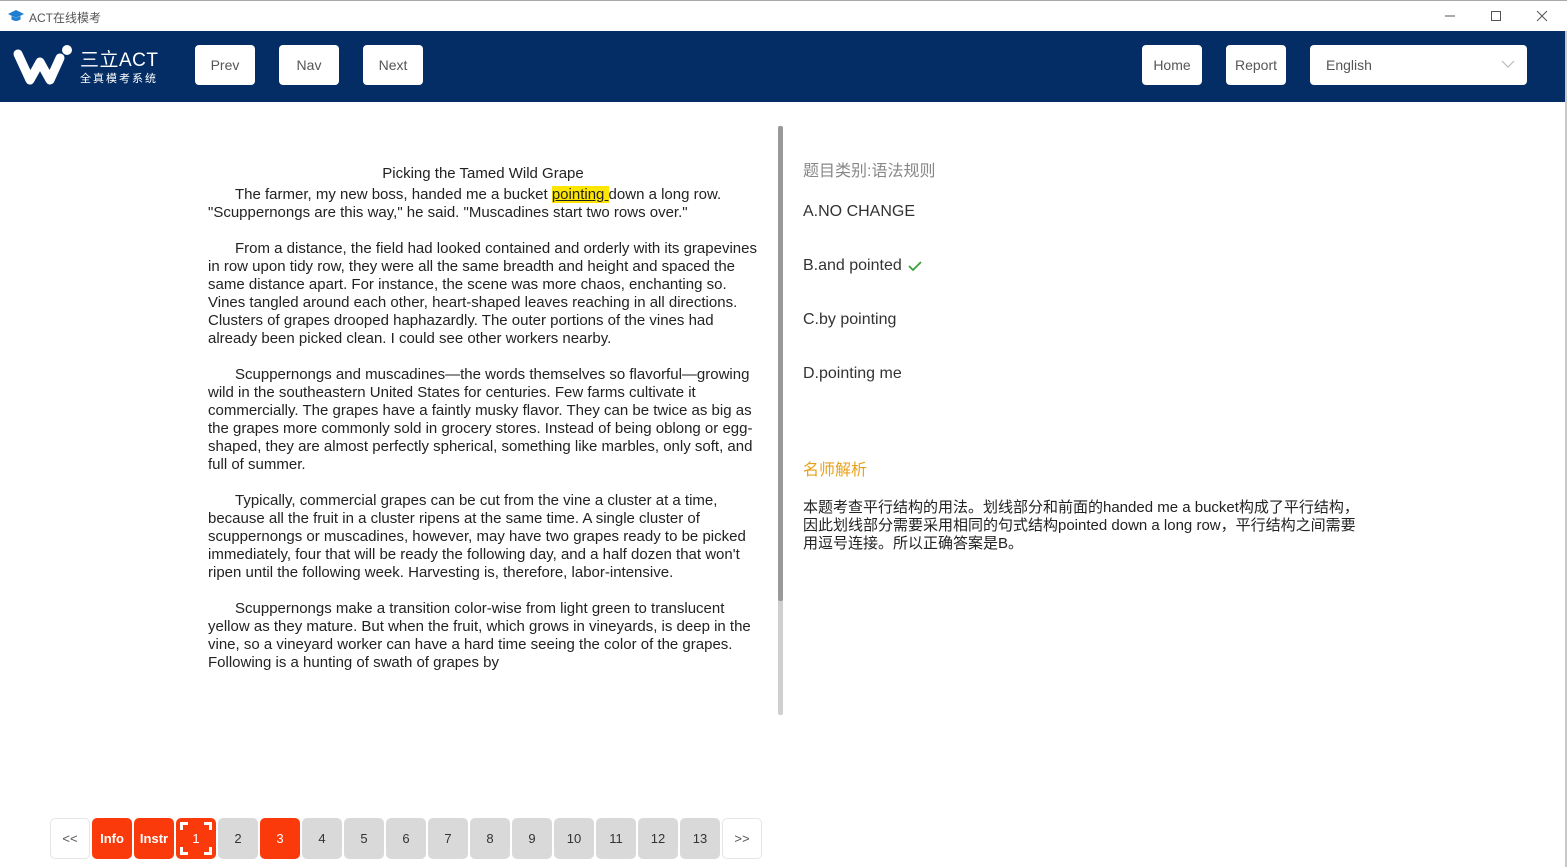 The height and width of the screenshot is (867, 1567). I want to click on pager-item: 10, so click(574, 838).